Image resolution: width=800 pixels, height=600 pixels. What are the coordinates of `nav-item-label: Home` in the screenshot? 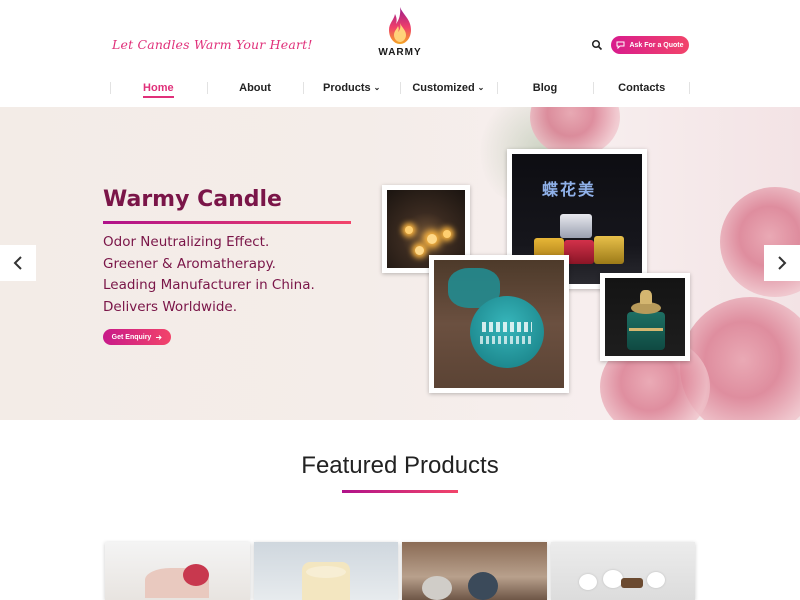 It's located at (158, 90).